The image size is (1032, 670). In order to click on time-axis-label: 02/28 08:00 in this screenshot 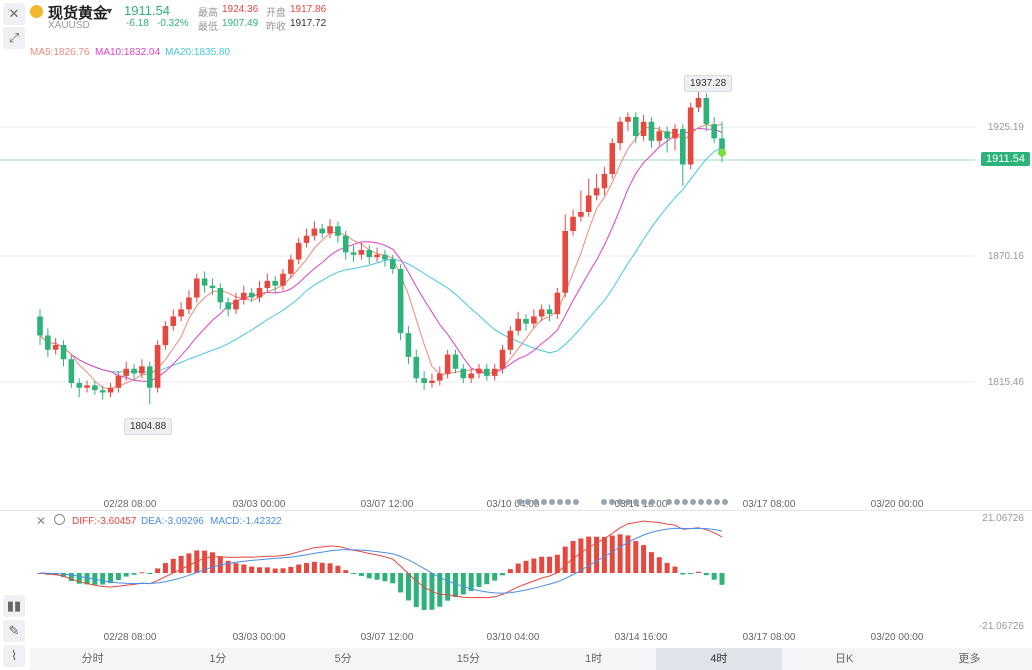, I will do `click(130, 504)`.